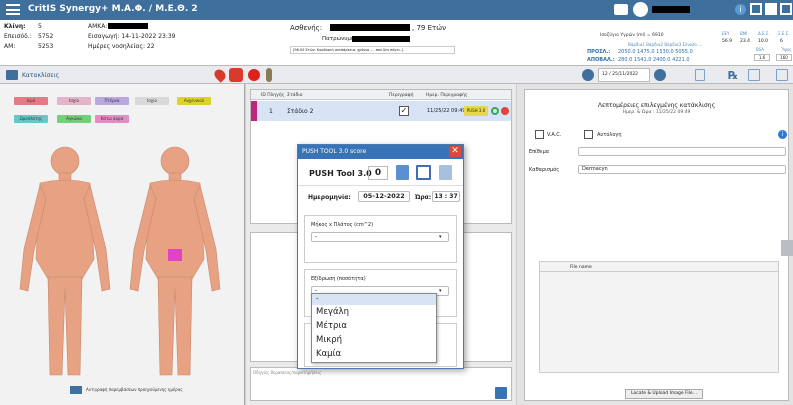  What do you see at coordinates (659, 267) in the screenshot?
I see `file-list-header: File name` at bounding box center [659, 267].